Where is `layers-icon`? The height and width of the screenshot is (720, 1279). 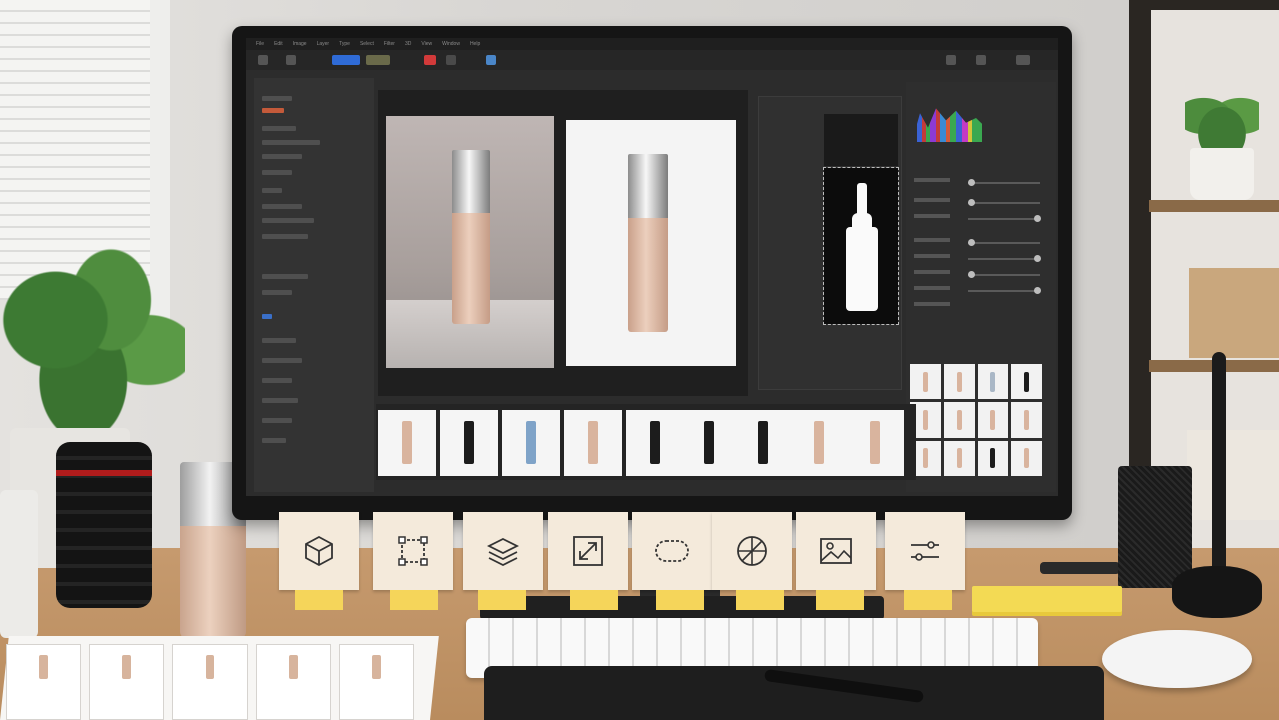
layers-icon is located at coordinates (503, 552).